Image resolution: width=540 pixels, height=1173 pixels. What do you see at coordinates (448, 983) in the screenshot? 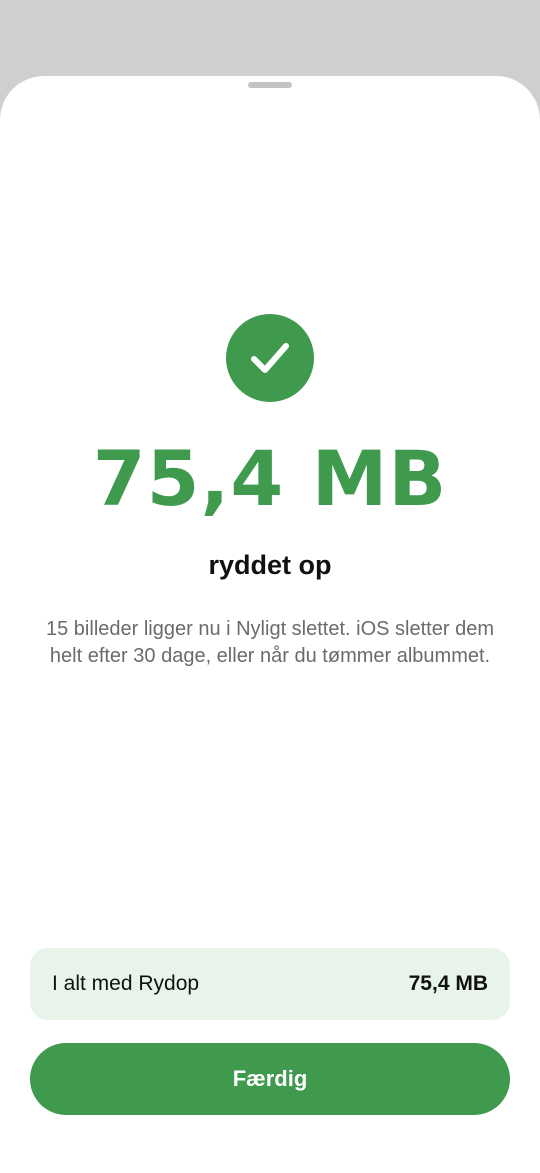
I see `total-summary-value: 75,4 MB` at bounding box center [448, 983].